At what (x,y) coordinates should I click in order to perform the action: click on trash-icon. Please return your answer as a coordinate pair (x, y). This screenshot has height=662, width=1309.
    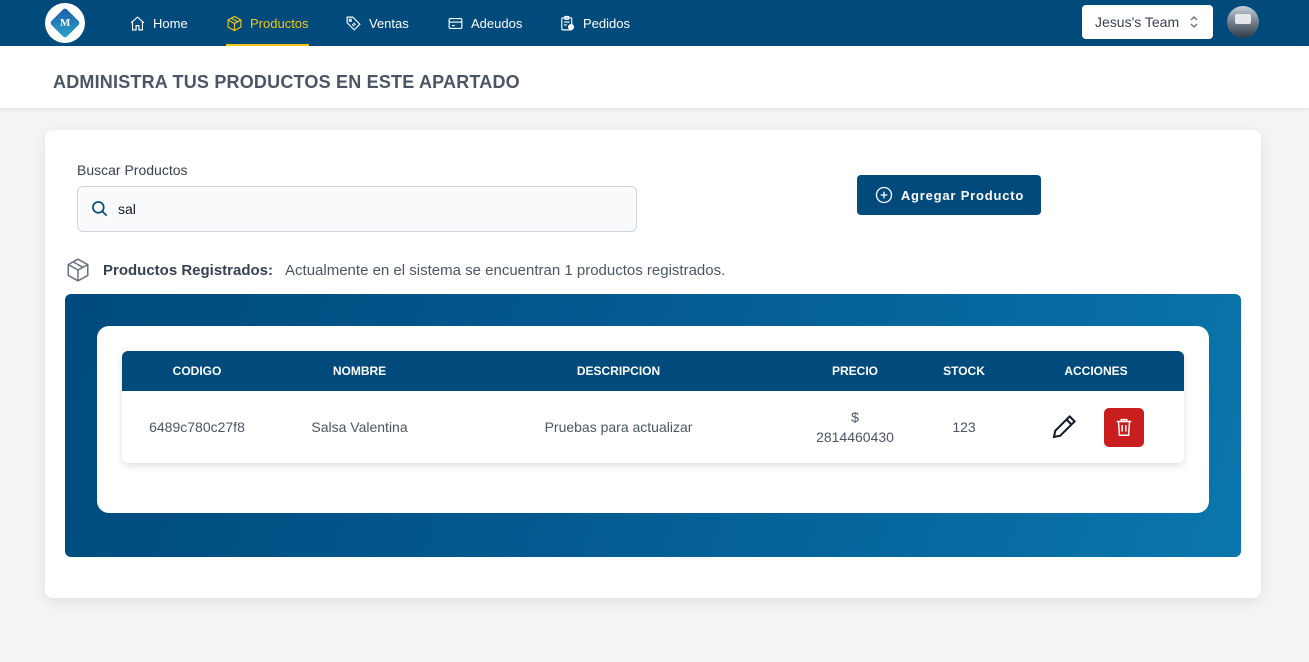
    Looking at the image, I should click on (1123, 427).